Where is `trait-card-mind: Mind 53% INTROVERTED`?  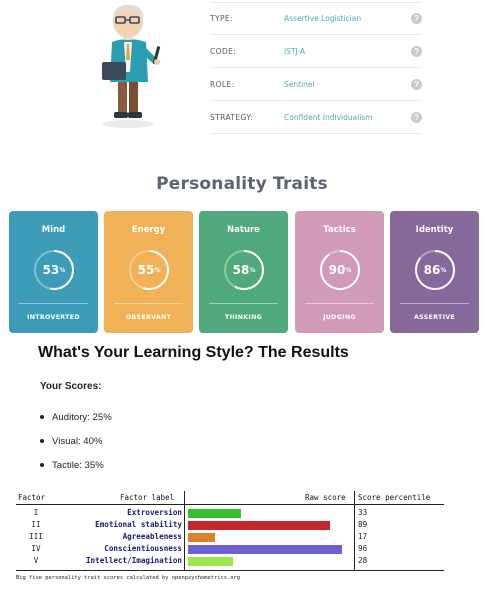 trait-card-mind: Mind 53% INTROVERTED is located at coordinates (53, 272).